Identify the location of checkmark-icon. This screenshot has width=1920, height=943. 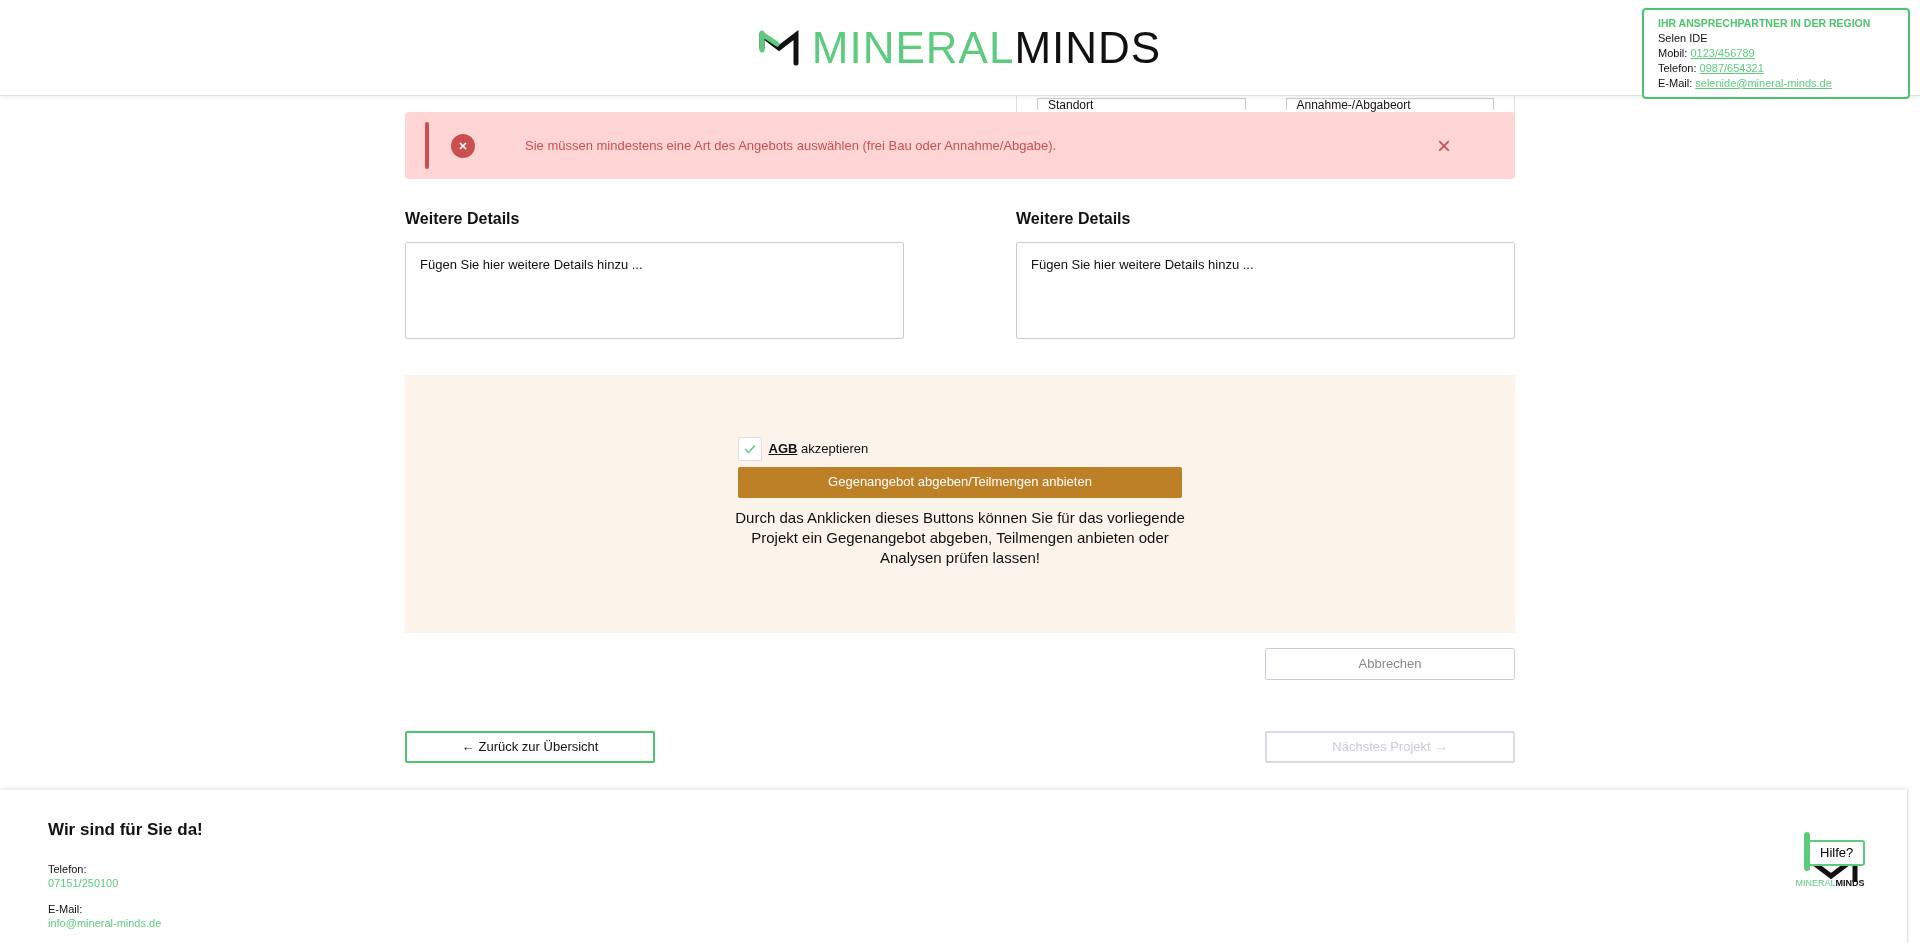
(750, 448).